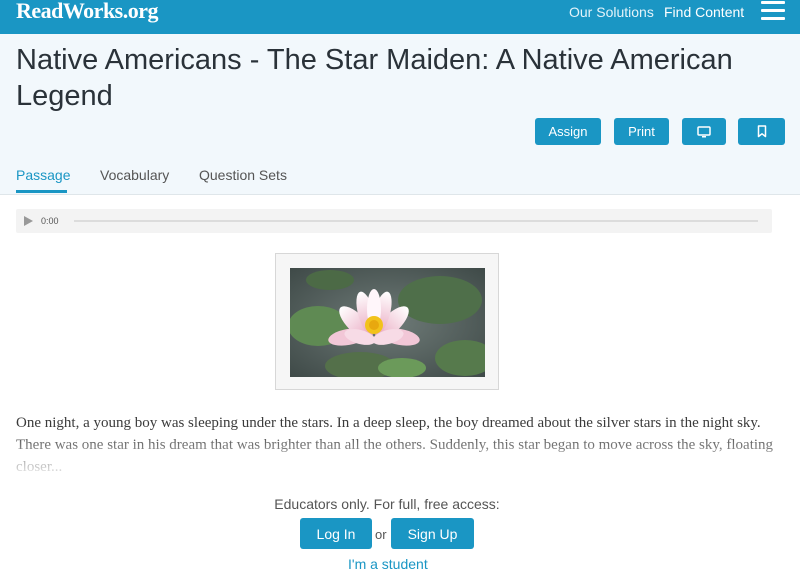  Describe the element at coordinates (87, 11) in the screenshot. I see `readworks-logo: ReadWorks.org` at that location.